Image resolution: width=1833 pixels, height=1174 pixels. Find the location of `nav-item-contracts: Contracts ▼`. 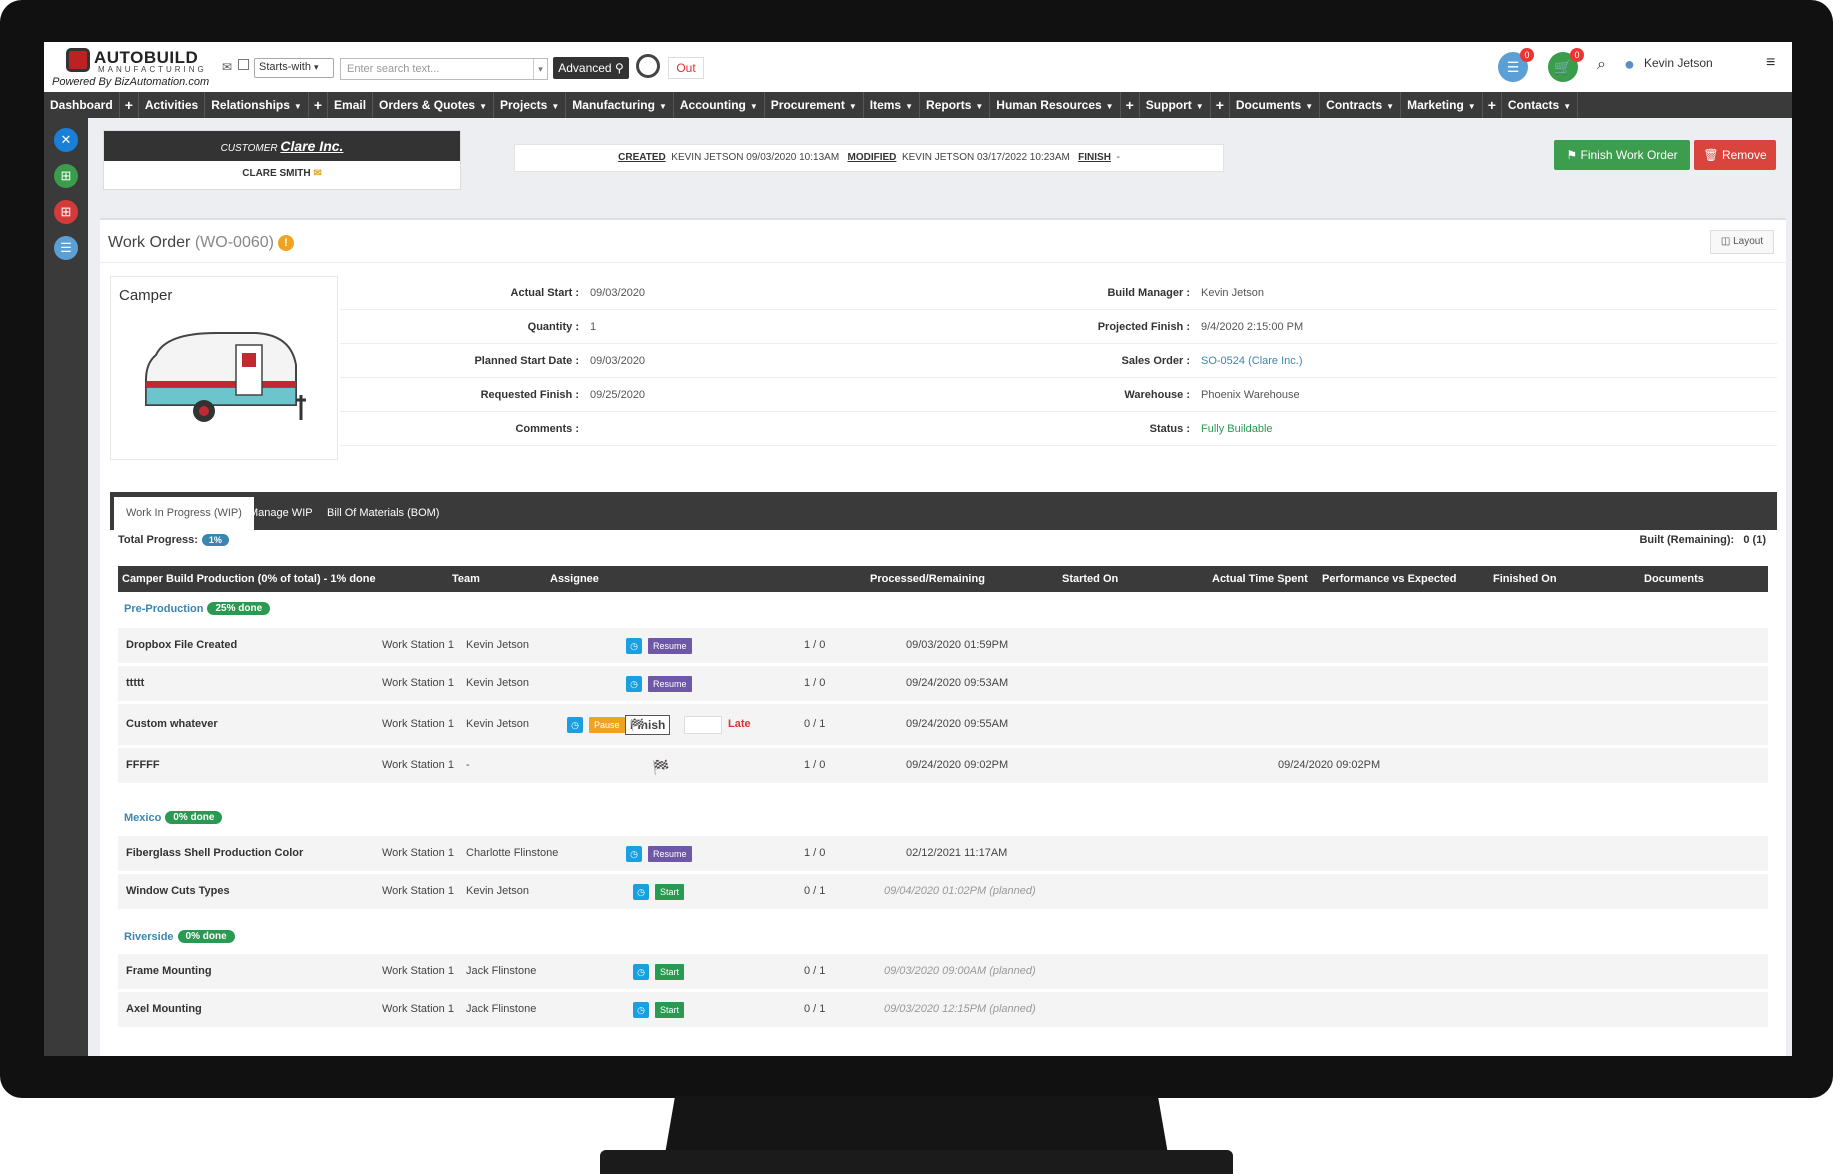

nav-item-contracts: Contracts ▼ is located at coordinates (1361, 105).